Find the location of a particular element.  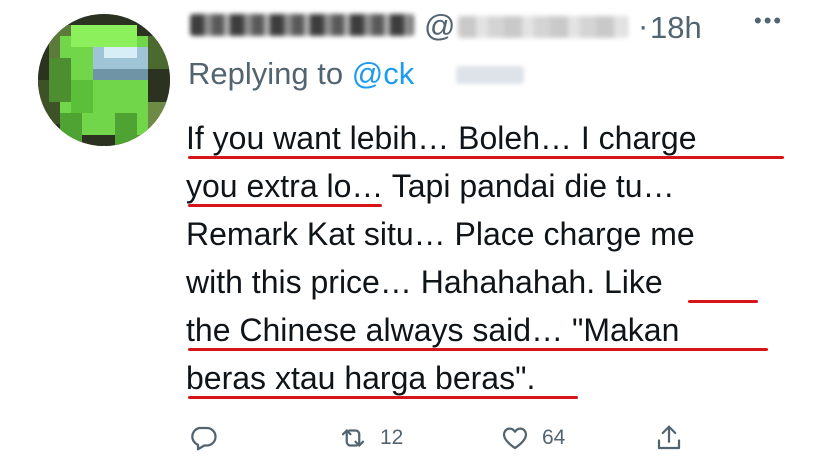

tweet-text-line: beras xtau harga beras". is located at coordinates (361, 378).